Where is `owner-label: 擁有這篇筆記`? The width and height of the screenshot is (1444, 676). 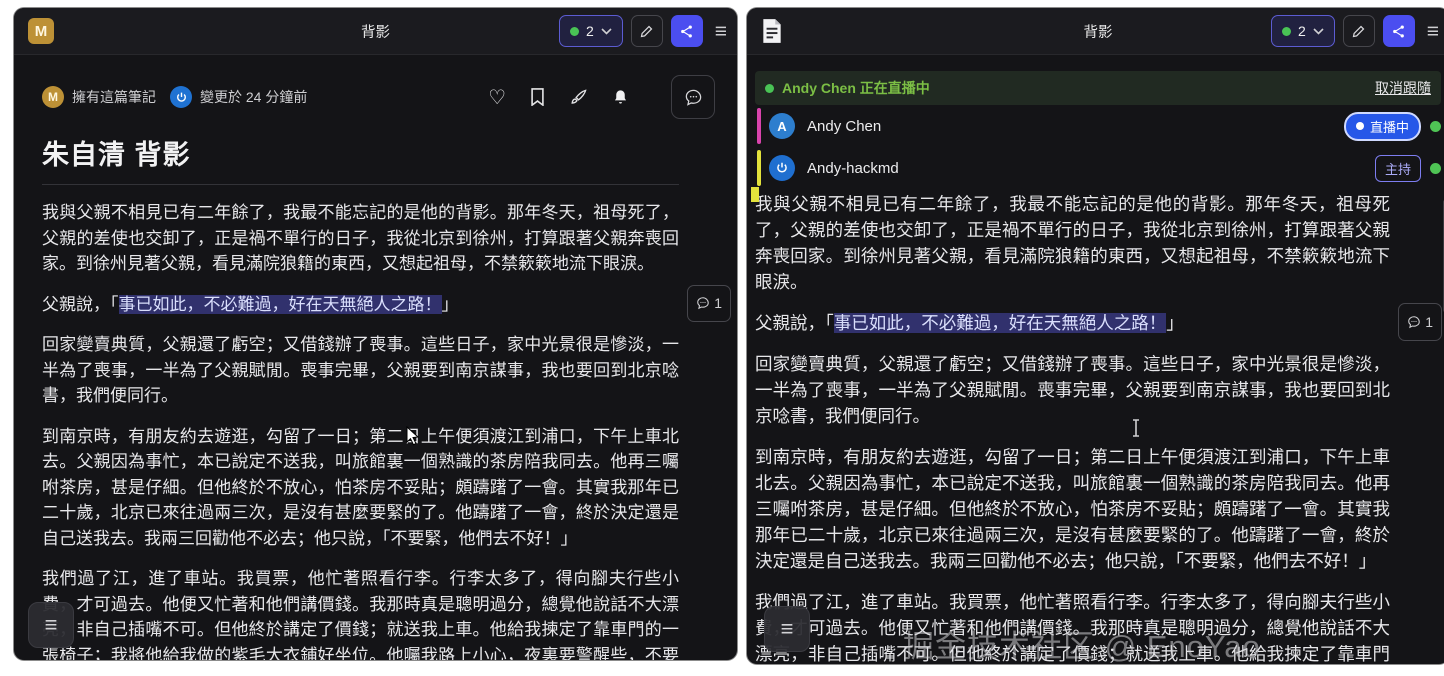
owner-label: 擁有這篇筆記 is located at coordinates (114, 97).